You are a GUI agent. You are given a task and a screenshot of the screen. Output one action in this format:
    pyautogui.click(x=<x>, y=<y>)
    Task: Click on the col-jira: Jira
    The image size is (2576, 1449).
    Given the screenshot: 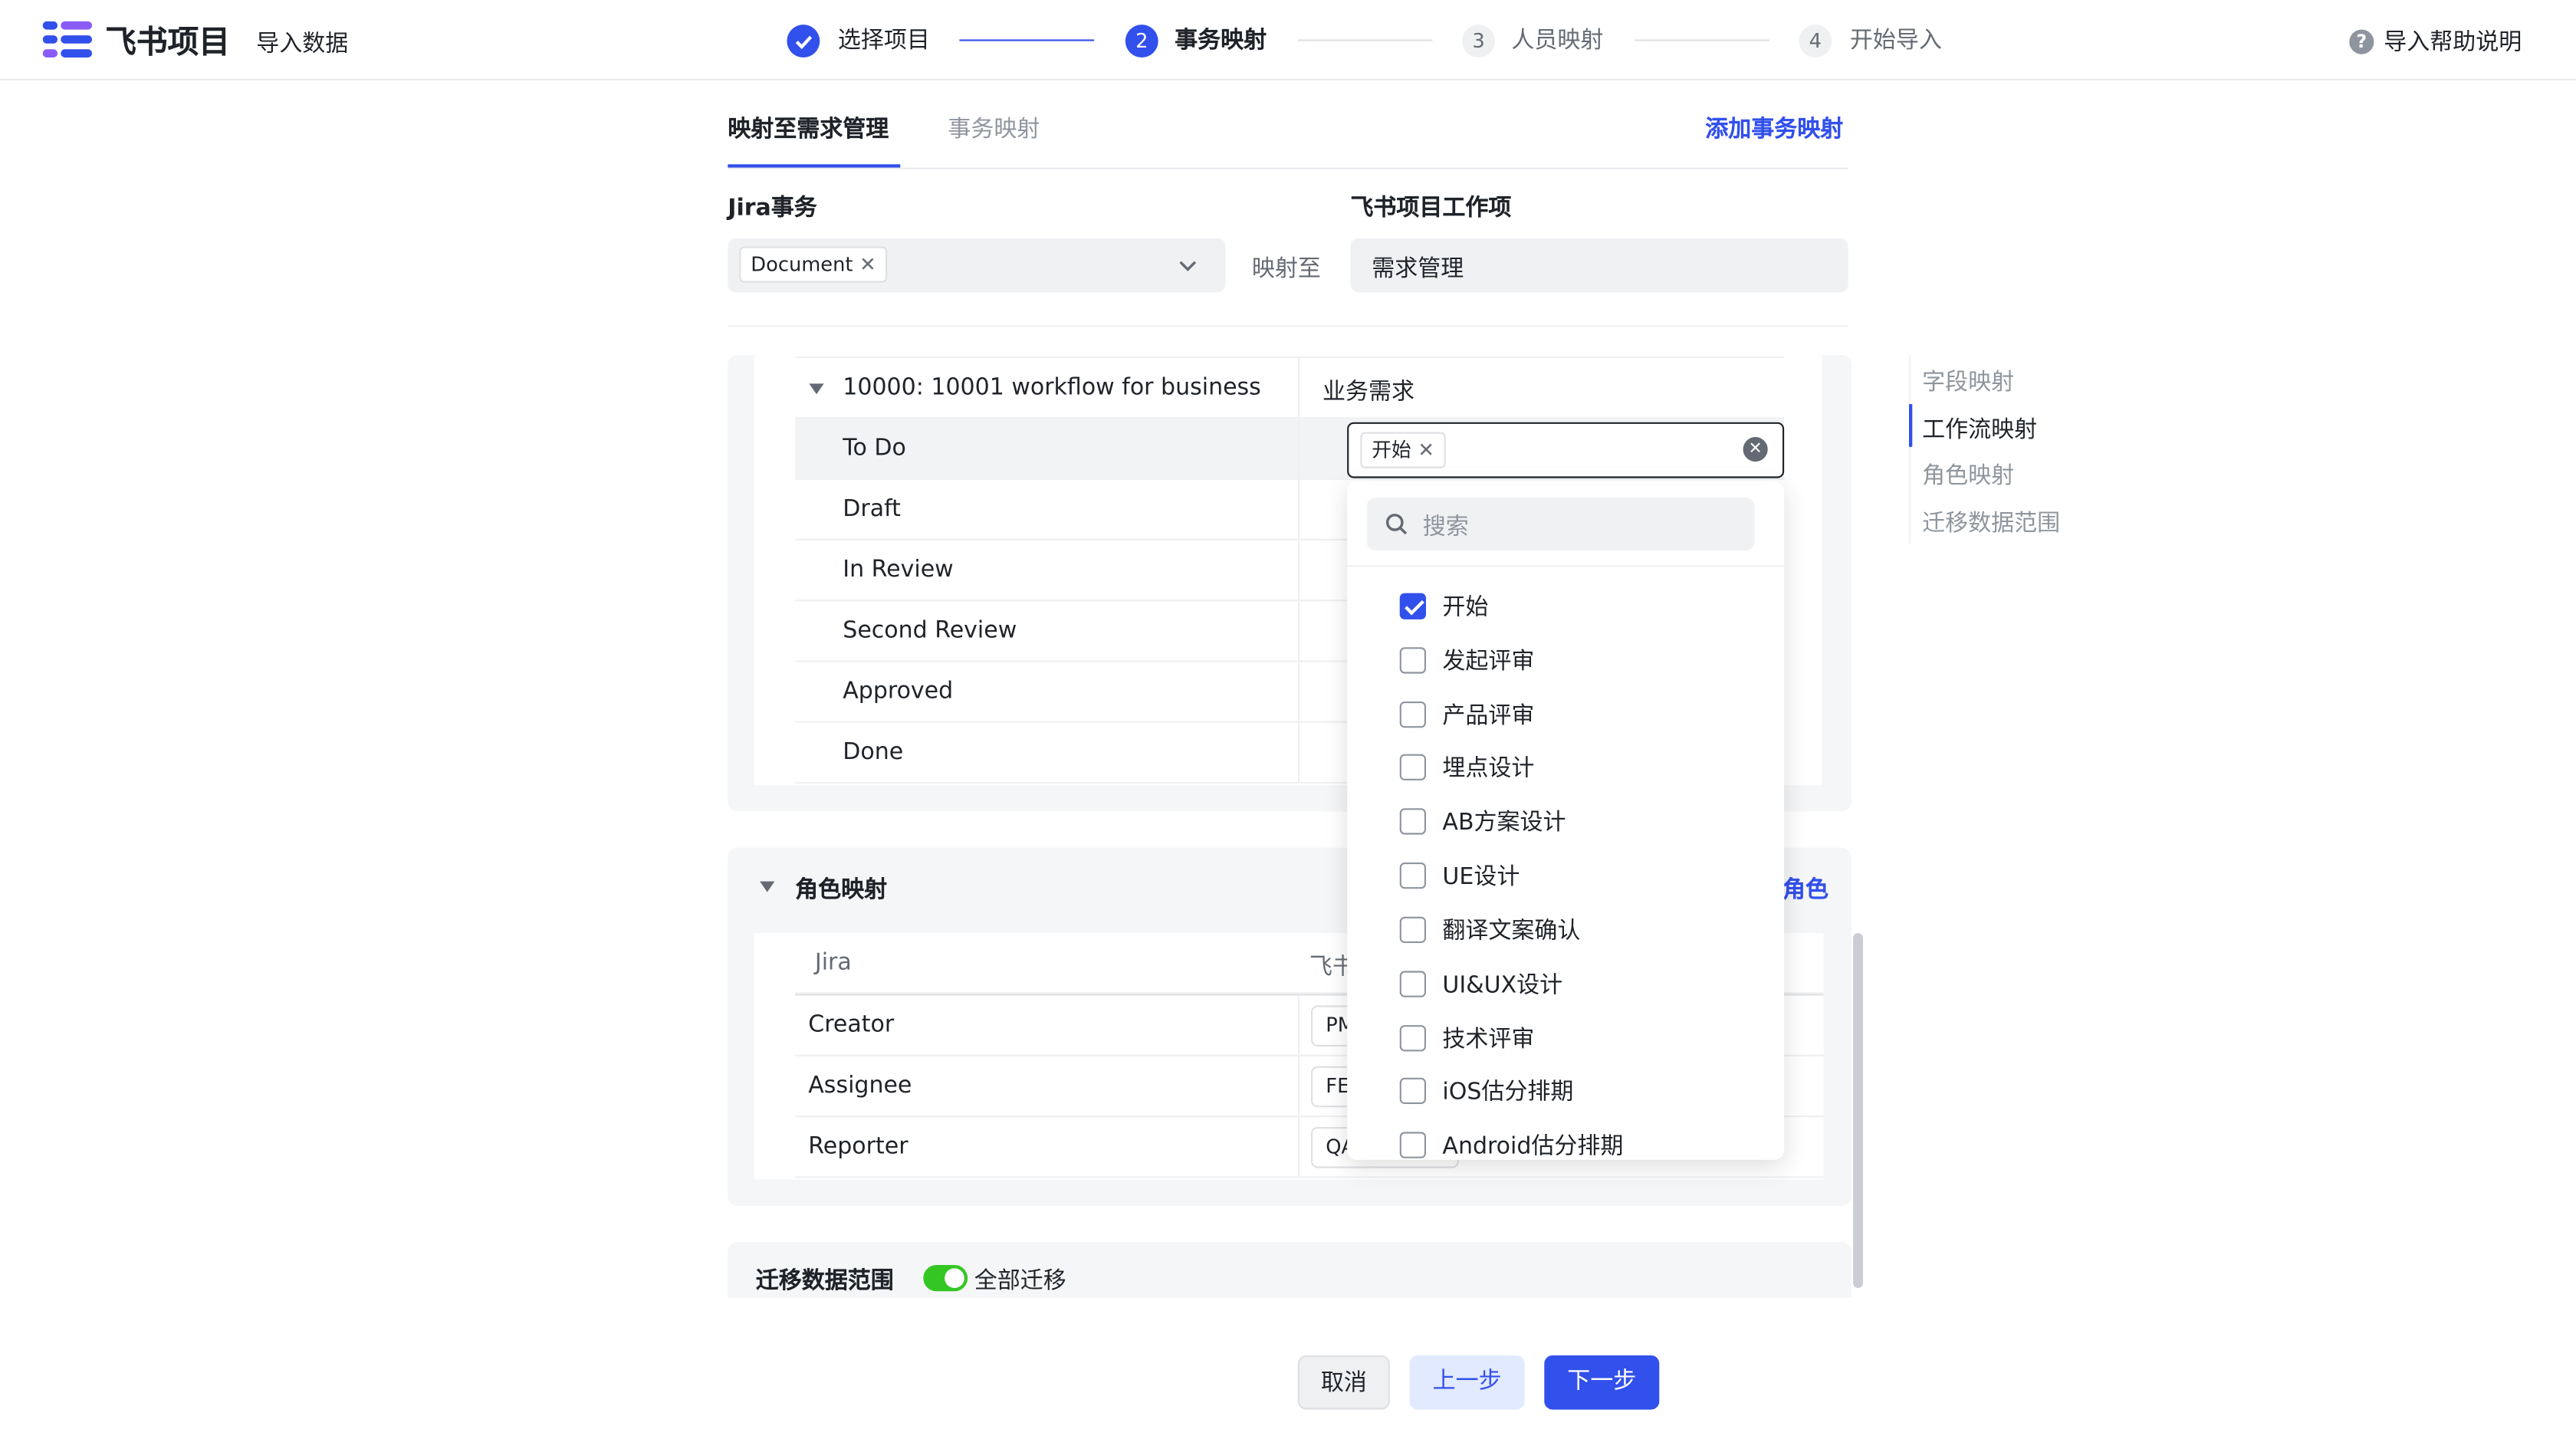 What is the action you would take?
    pyautogui.click(x=833, y=963)
    